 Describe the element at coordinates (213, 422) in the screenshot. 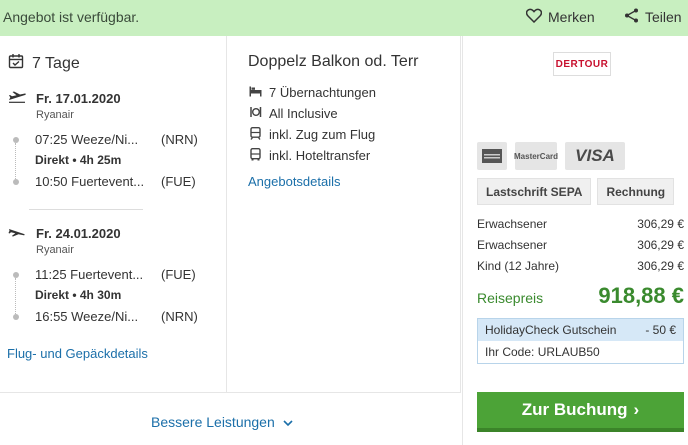

I see `better-services-label: Bessere Leistungen` at that location.